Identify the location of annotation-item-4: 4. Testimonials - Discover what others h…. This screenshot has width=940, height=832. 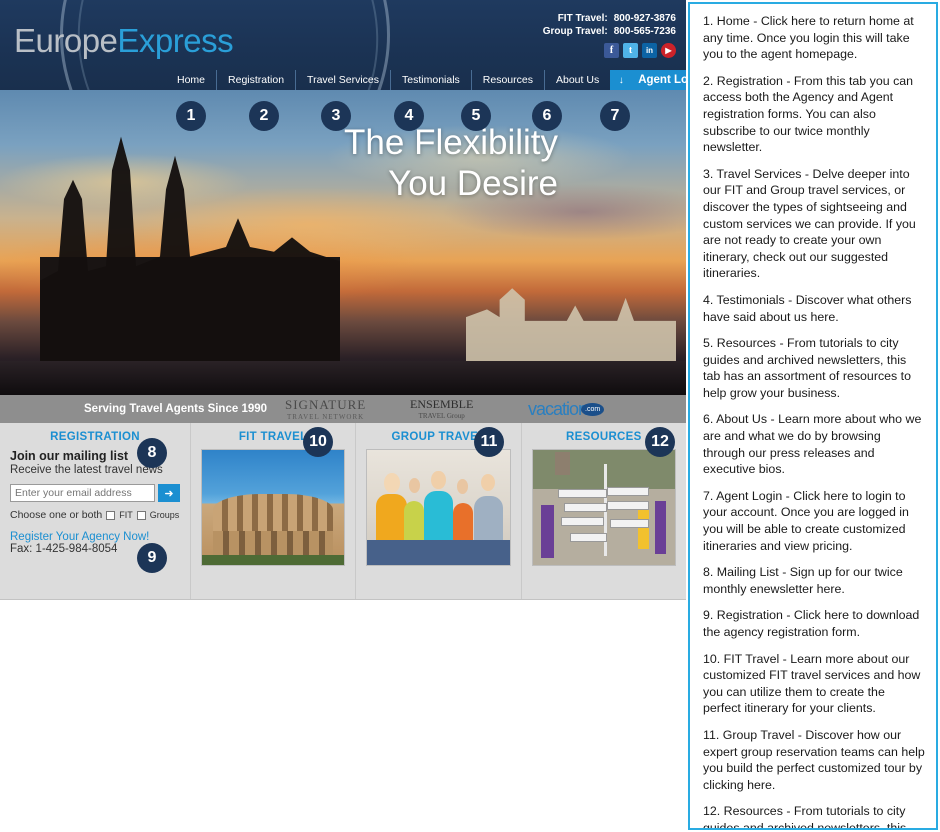
(807, 308).